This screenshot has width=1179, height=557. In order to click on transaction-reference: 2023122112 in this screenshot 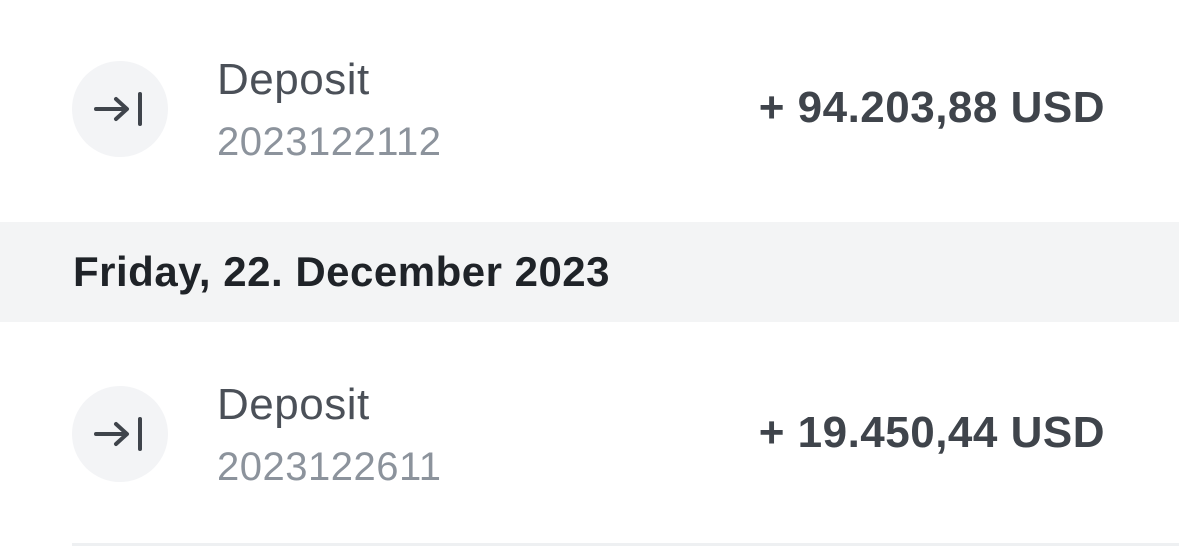, I will do `click(329, 142)`.